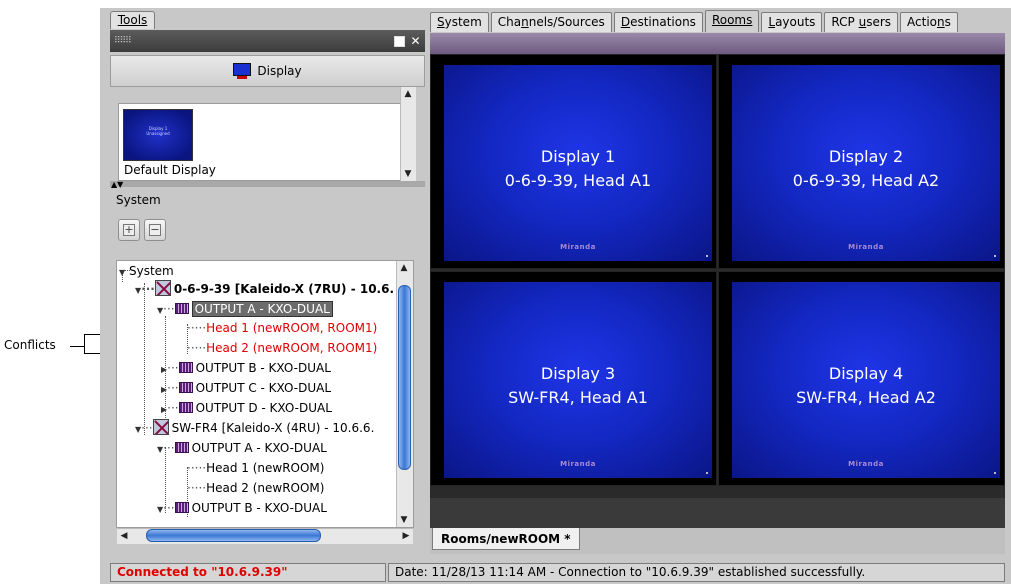 The width and height of the screenshot is (1011, 584). What do you see at coordinates (30, 345) in the screenshot?
I see `conflicts-annotation-label: Conflicts` at bounding box center [30, 345].